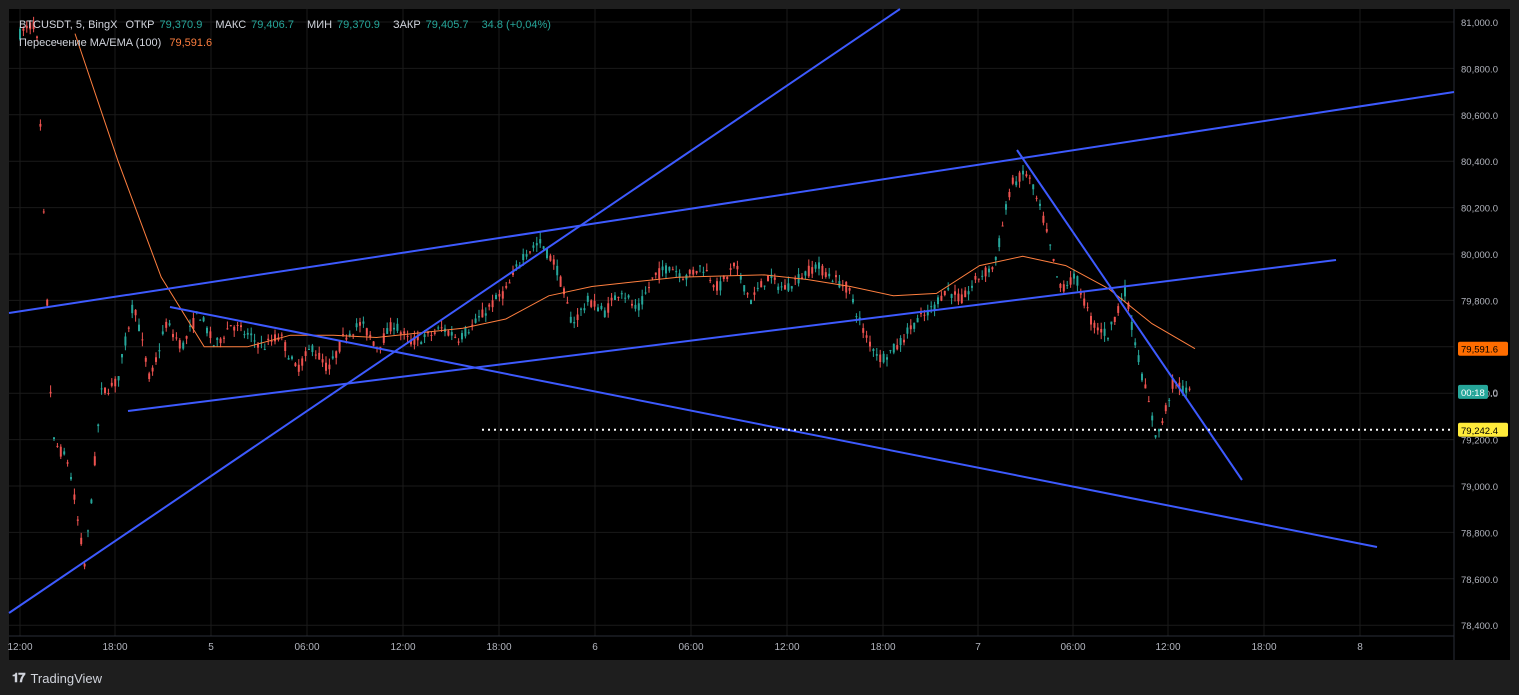 Image resolution: width=1519 pixels, height=695 pixels. Describe the element at coordinates (66, 678) in the screenshot. I see `brand-name: TradingView` at that location.